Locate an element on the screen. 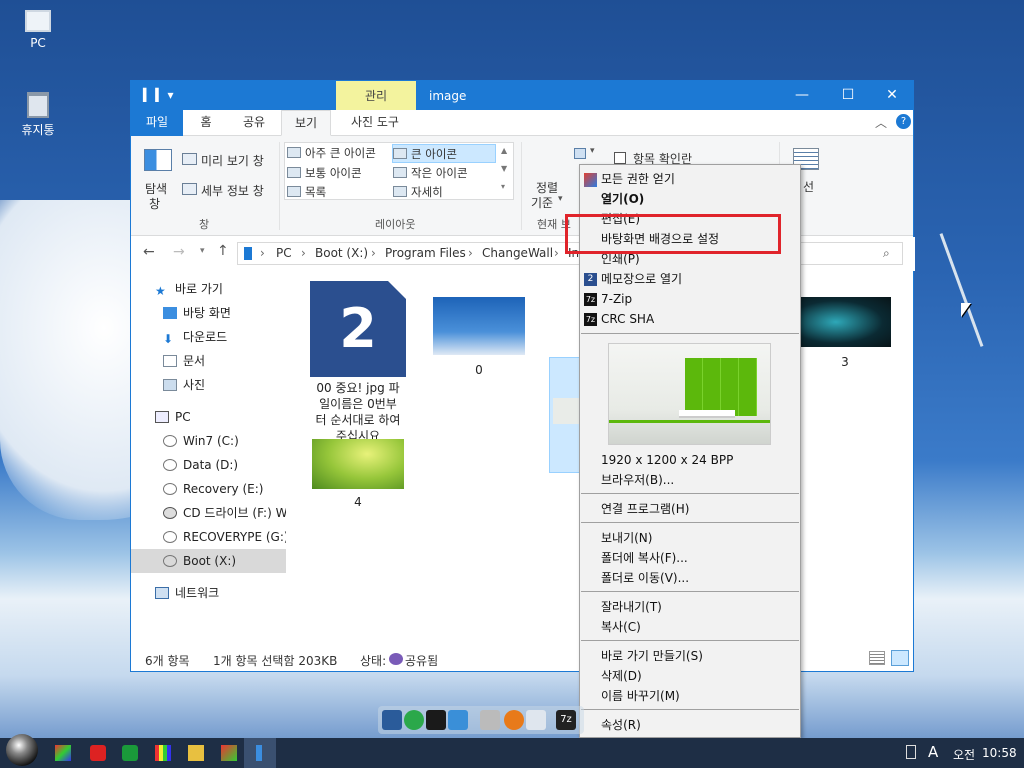 The image size is (1024, 768). tab-share: 공유 is located at coordinates (254, 123).